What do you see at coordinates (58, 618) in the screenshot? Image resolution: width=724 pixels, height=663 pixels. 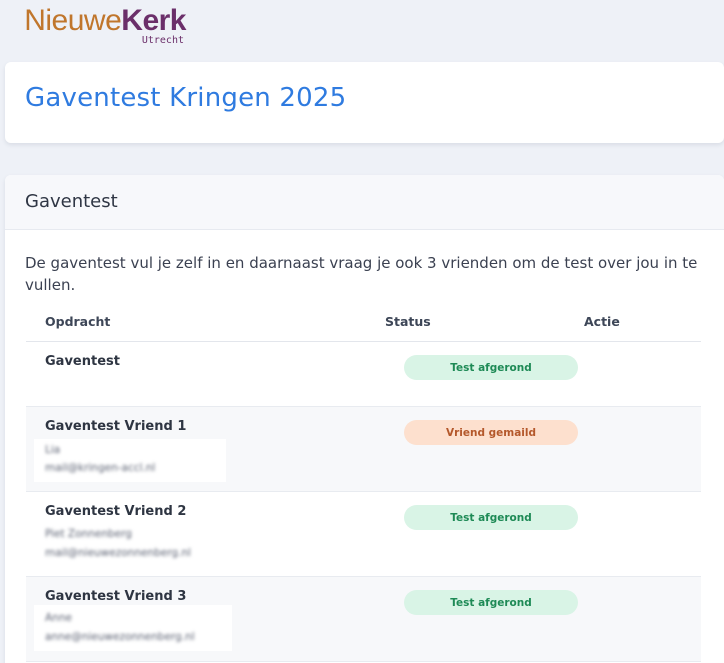 I see `friend-name: Anne` at bounding box center [58, 618].